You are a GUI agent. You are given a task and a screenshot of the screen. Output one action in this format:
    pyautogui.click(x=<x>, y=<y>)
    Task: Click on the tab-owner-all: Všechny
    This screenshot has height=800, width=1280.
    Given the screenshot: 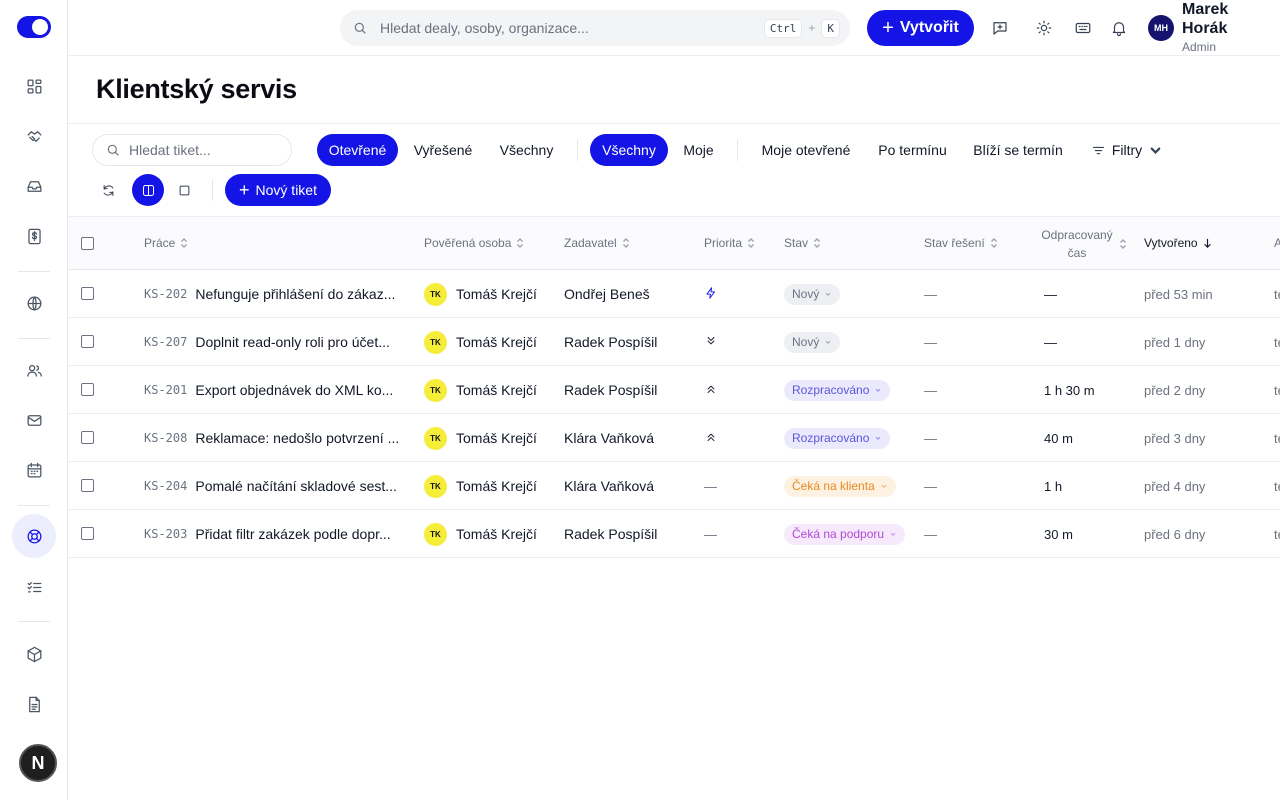 What is the action you would take?
    pyautogui.click(x=629, y=150)
    